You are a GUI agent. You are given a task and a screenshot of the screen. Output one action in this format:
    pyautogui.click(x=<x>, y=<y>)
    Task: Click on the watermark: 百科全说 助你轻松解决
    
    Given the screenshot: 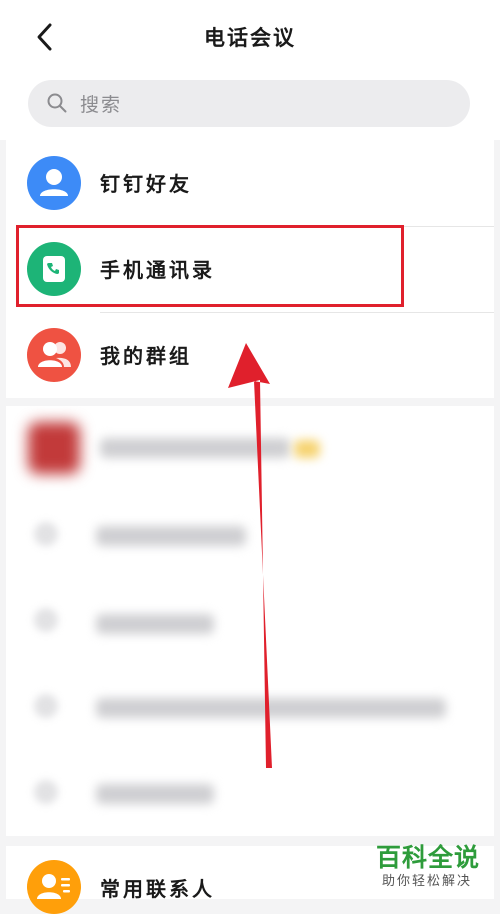 What is the action you would take?
    pyautogui.click(x=431, y=866)
    